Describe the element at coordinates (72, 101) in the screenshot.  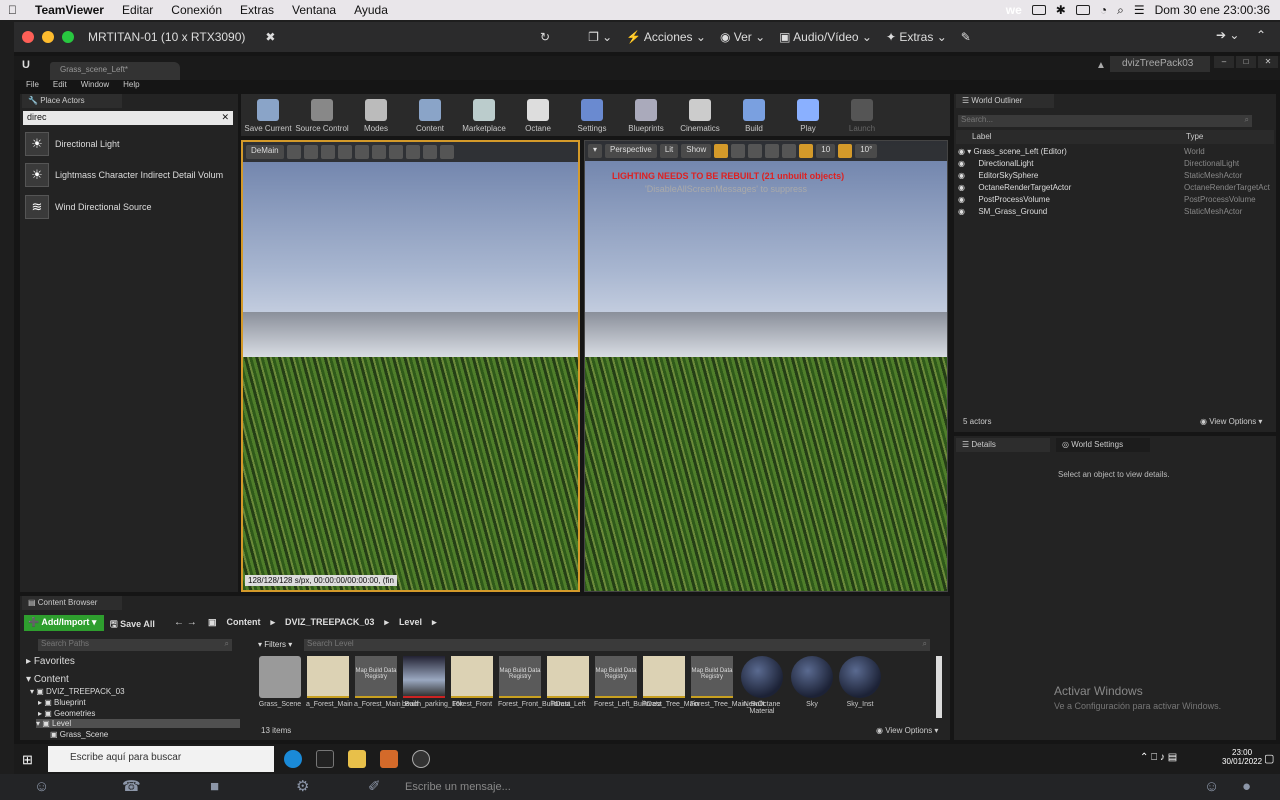
I see `place-actors-tab: 🔧 Place Actors` at that location.